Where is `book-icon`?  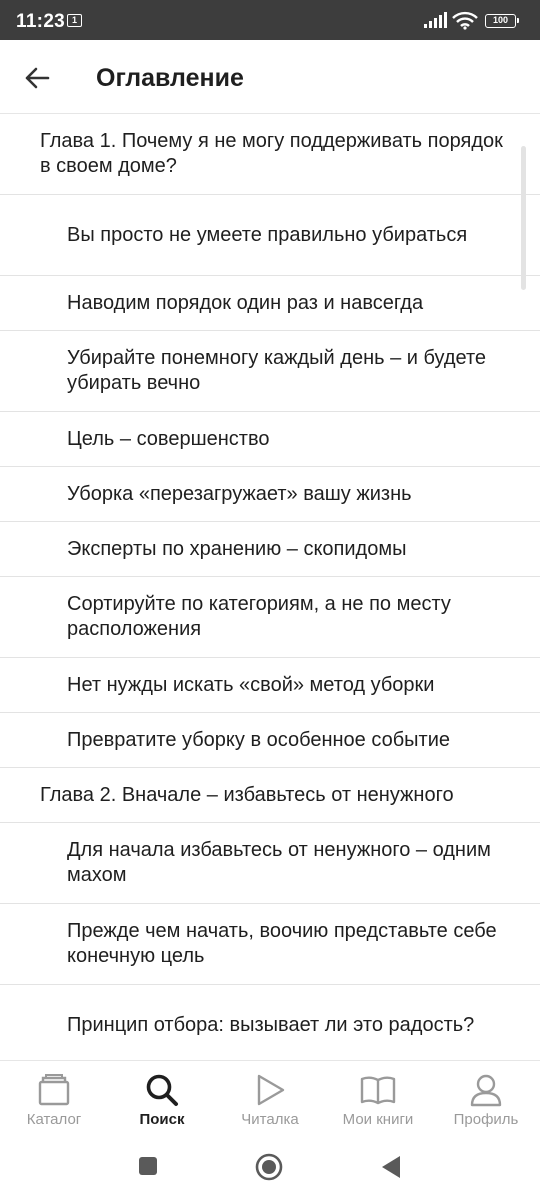
book-icon is located at coordinates (378, 1090).